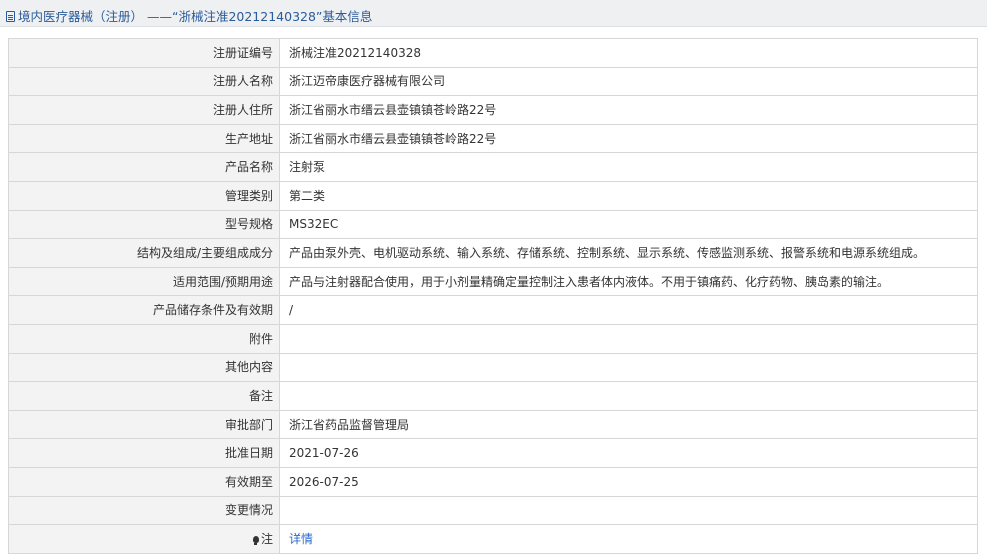 Image resolution: width=987 pixels, height=558 pixels. What do you see at coordinates (144, 138) in the screenshot?
I see `row-label: 生产地址` at bounding box center [144, 138].